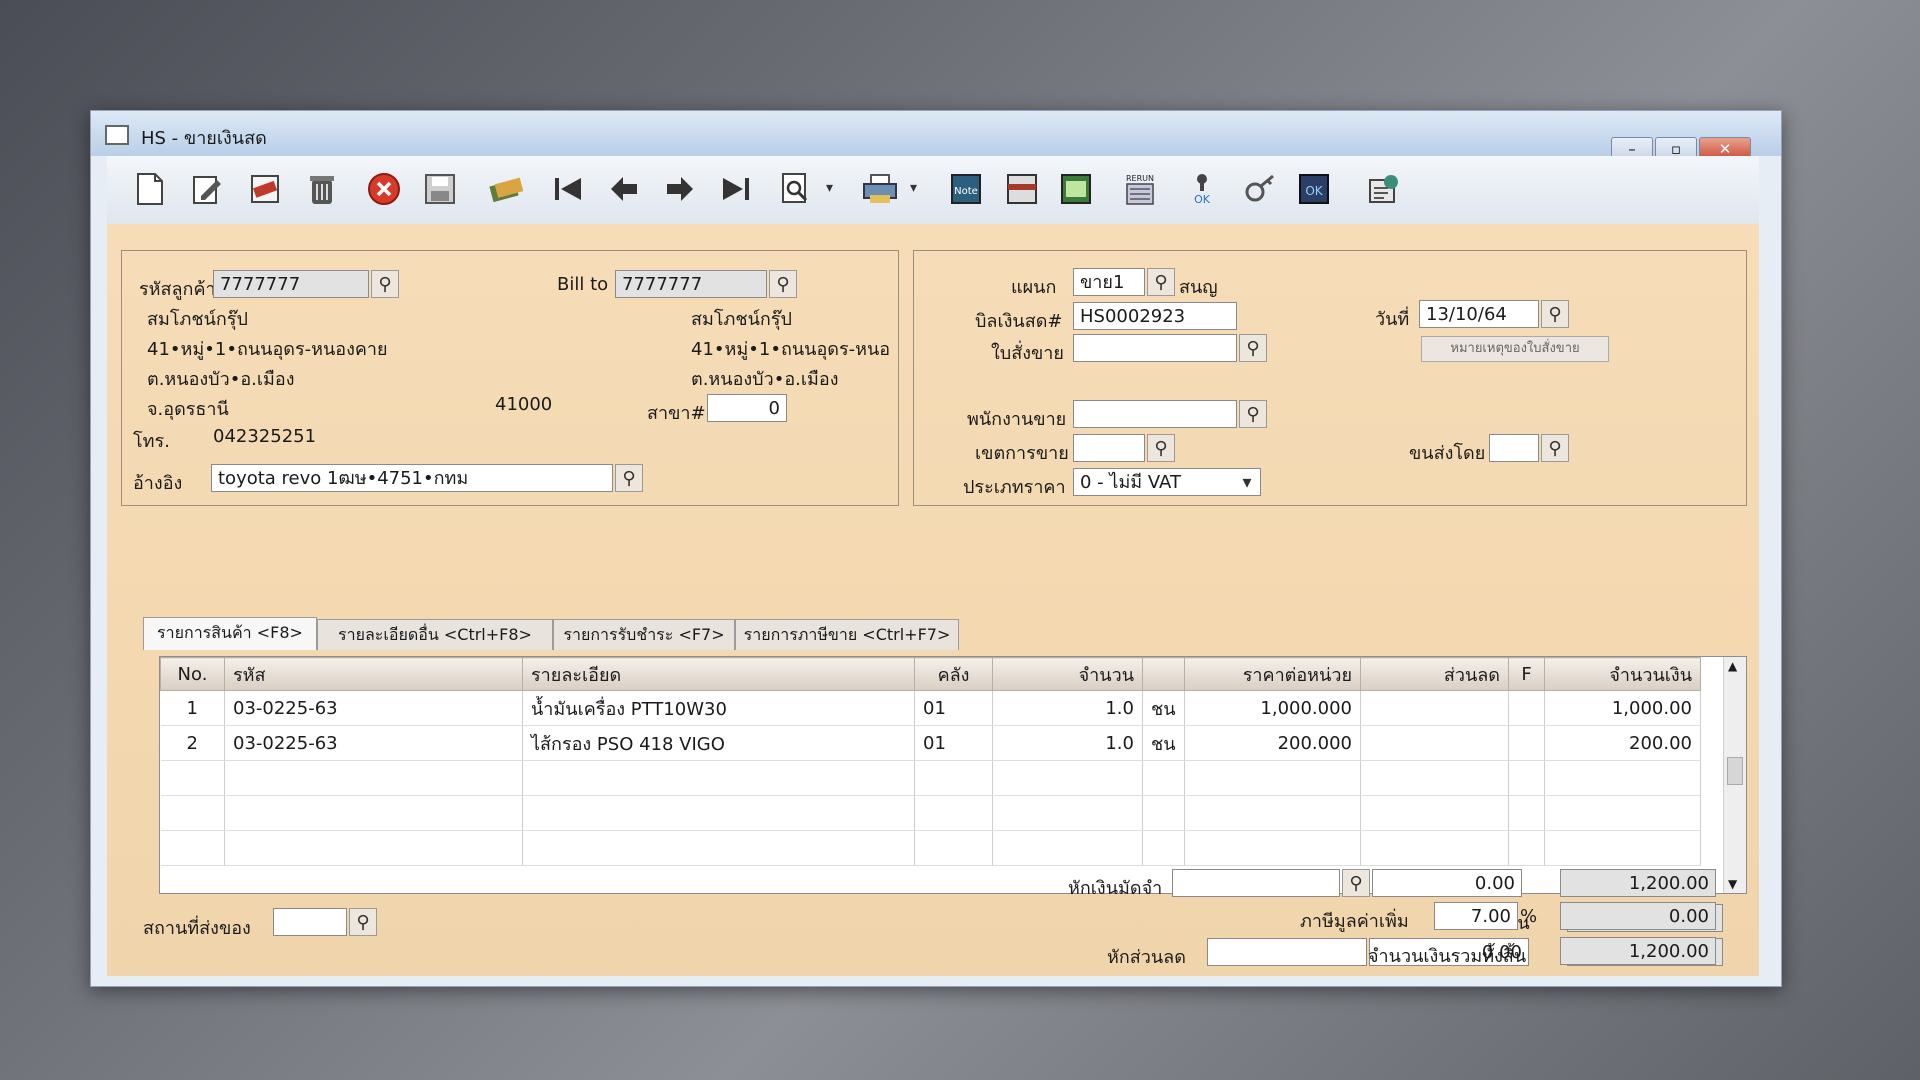  Describe the element at coordinates (1256, 883) in the screenshot. I see `deposit-text-field` at that location.